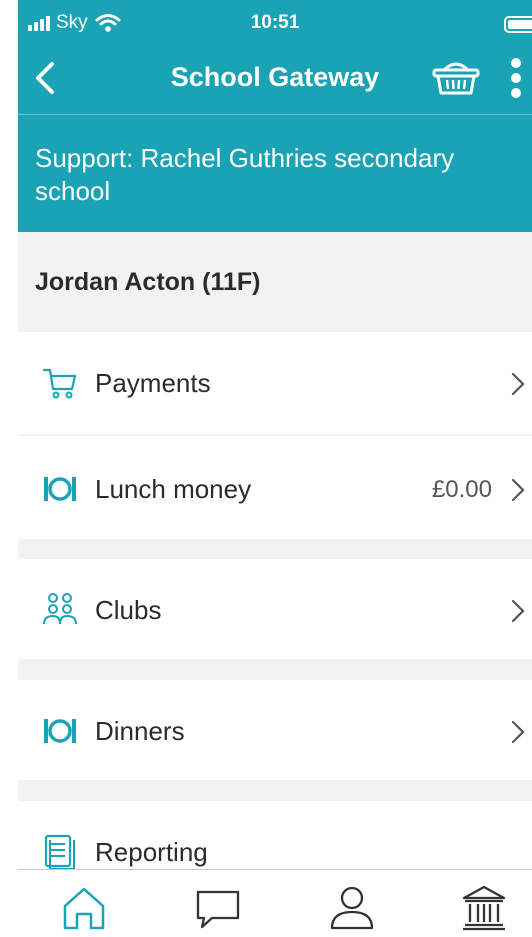 The width and height of the screenshot is (532, 937). I want to click on tab-home, so click(84, 908).